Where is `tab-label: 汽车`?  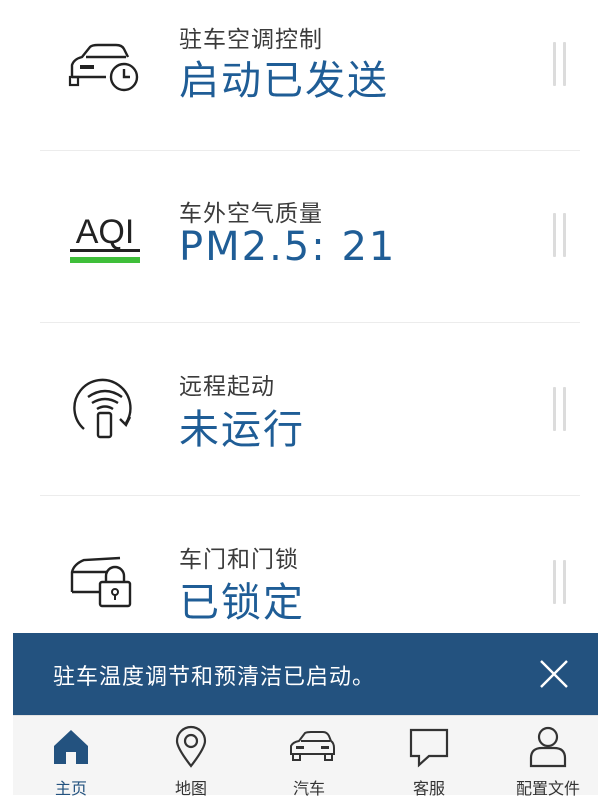
tab-label: 汽车 is located at coordinates (308, 788).